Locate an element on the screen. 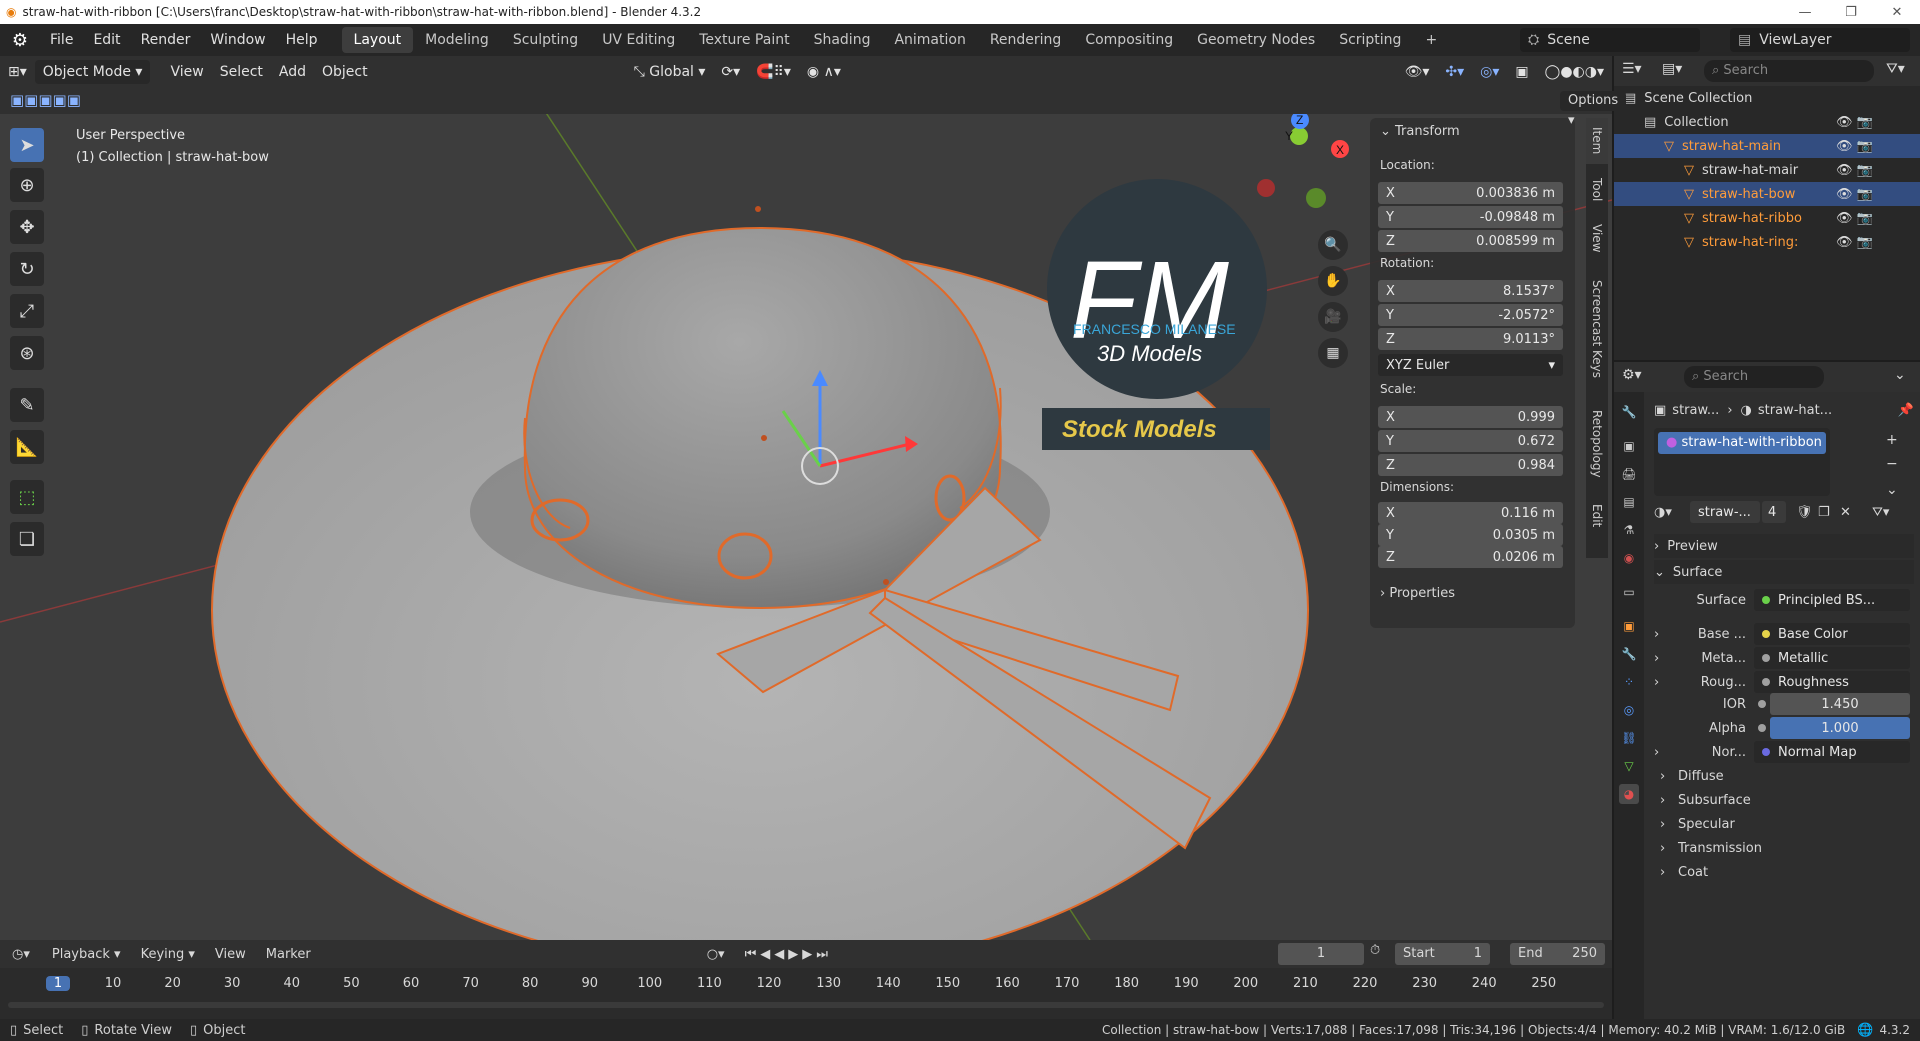 Image resolution: width=1920 pixels, height=1041 pixels. shader-input-field: Roughness is located at coordinates (1832, 682).